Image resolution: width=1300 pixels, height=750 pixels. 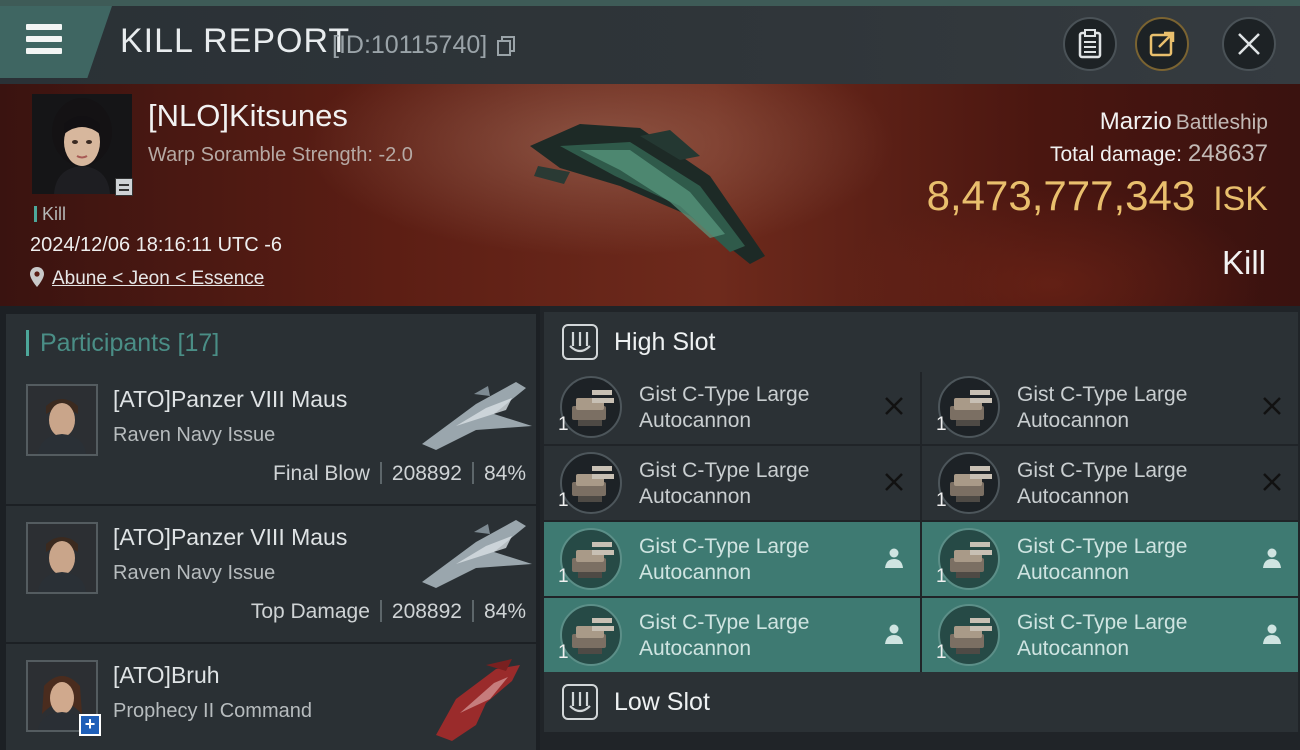 I want to click on title-bar: KILL REPORT [ID:10115740], so click(x=650, y=42).